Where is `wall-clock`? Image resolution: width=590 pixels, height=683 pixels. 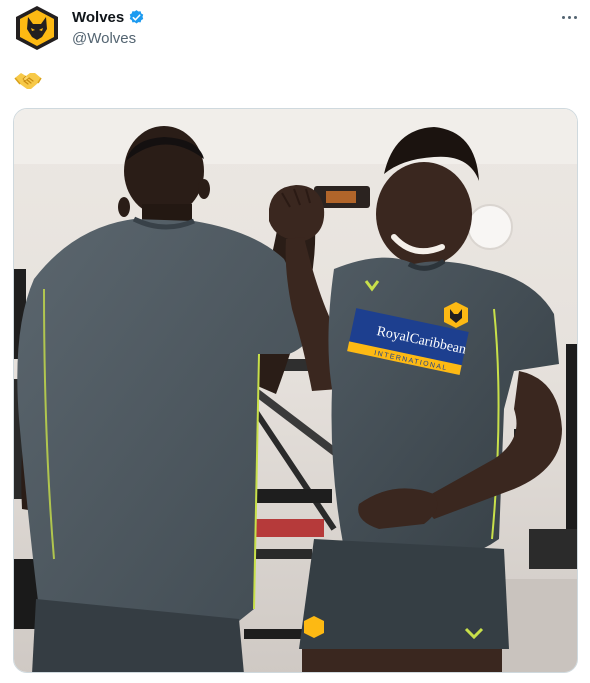
wall-clock is located at coordinates (490, 227).